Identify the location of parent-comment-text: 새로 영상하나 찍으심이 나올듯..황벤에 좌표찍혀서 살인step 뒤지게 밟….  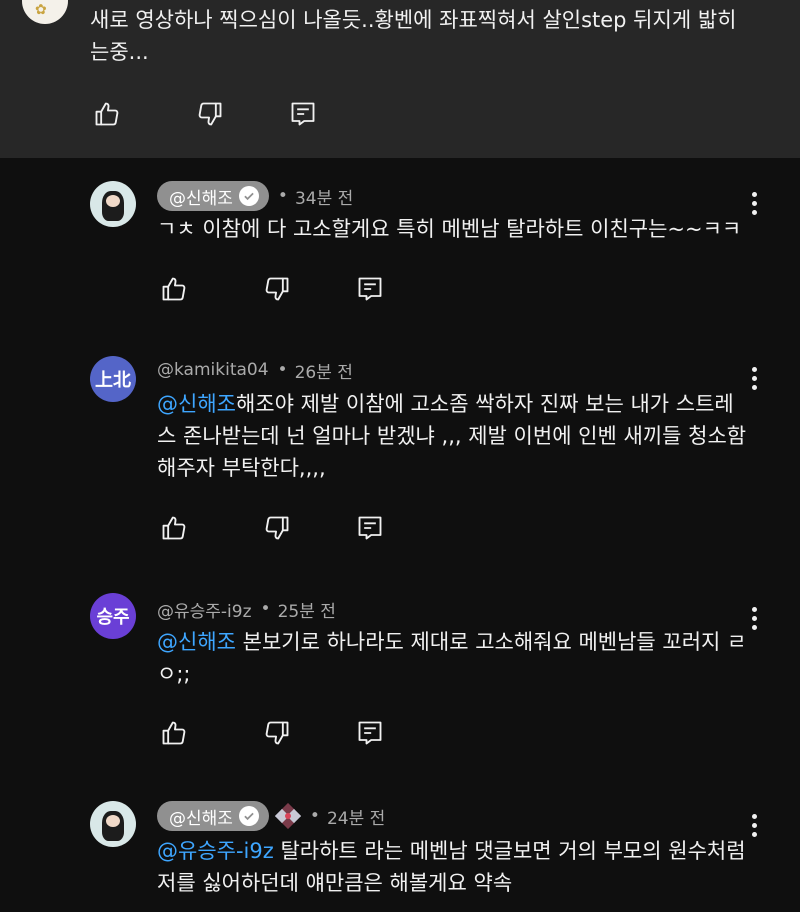
(413, 36).